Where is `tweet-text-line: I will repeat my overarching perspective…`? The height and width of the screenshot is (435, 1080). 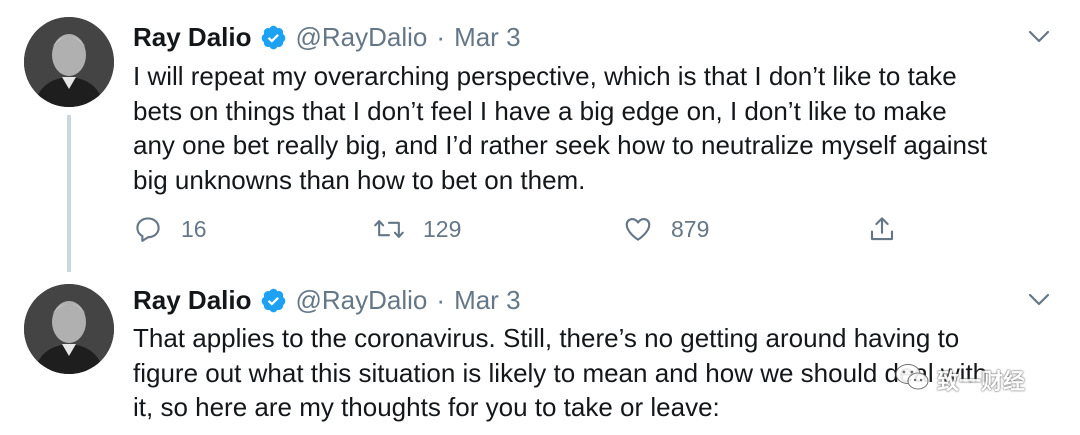 tweet-text-line: I will repeat my overarching perspective… is located at coordinates (598, 76).